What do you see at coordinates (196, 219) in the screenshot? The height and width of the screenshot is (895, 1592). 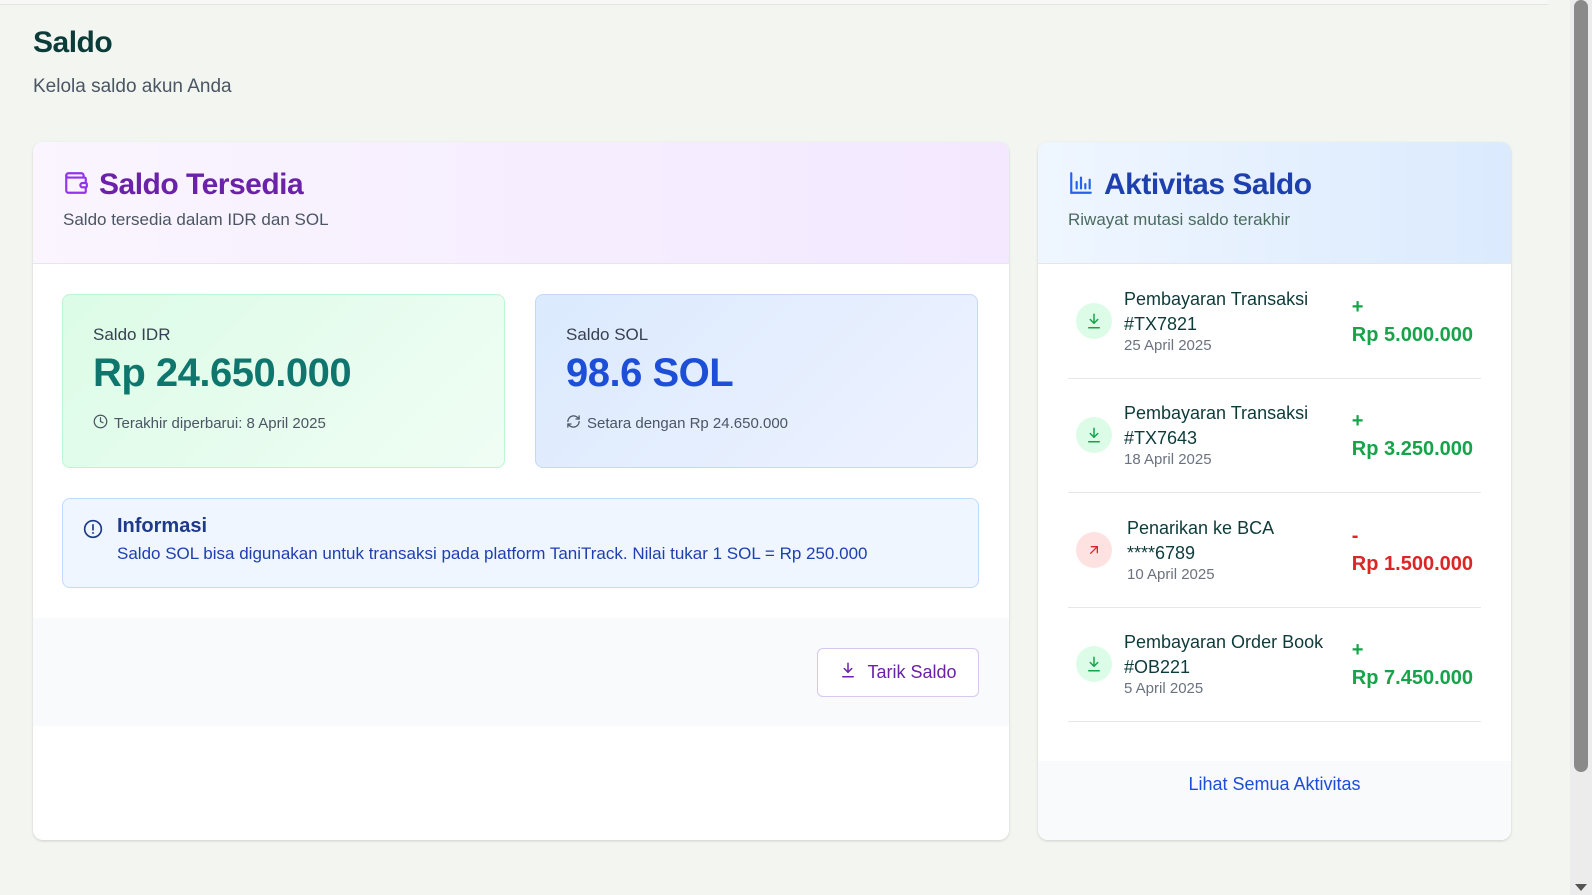 I see `balance-card-subtitle: Saldo tersedia dalam IDR dan SOL` at bounding box center [196, 219].